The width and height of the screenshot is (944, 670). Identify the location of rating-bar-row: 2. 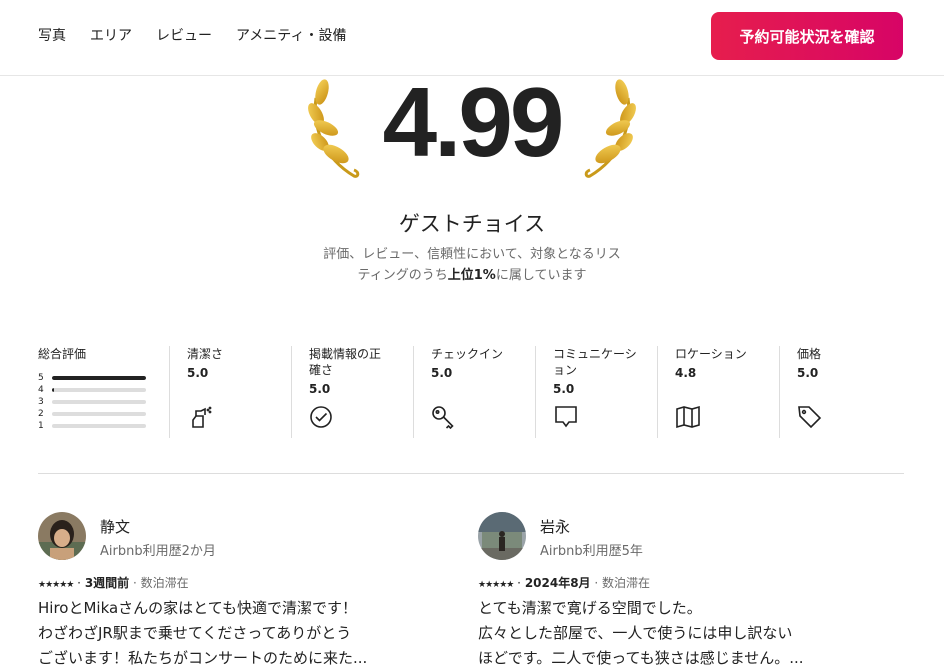
(103, 414).